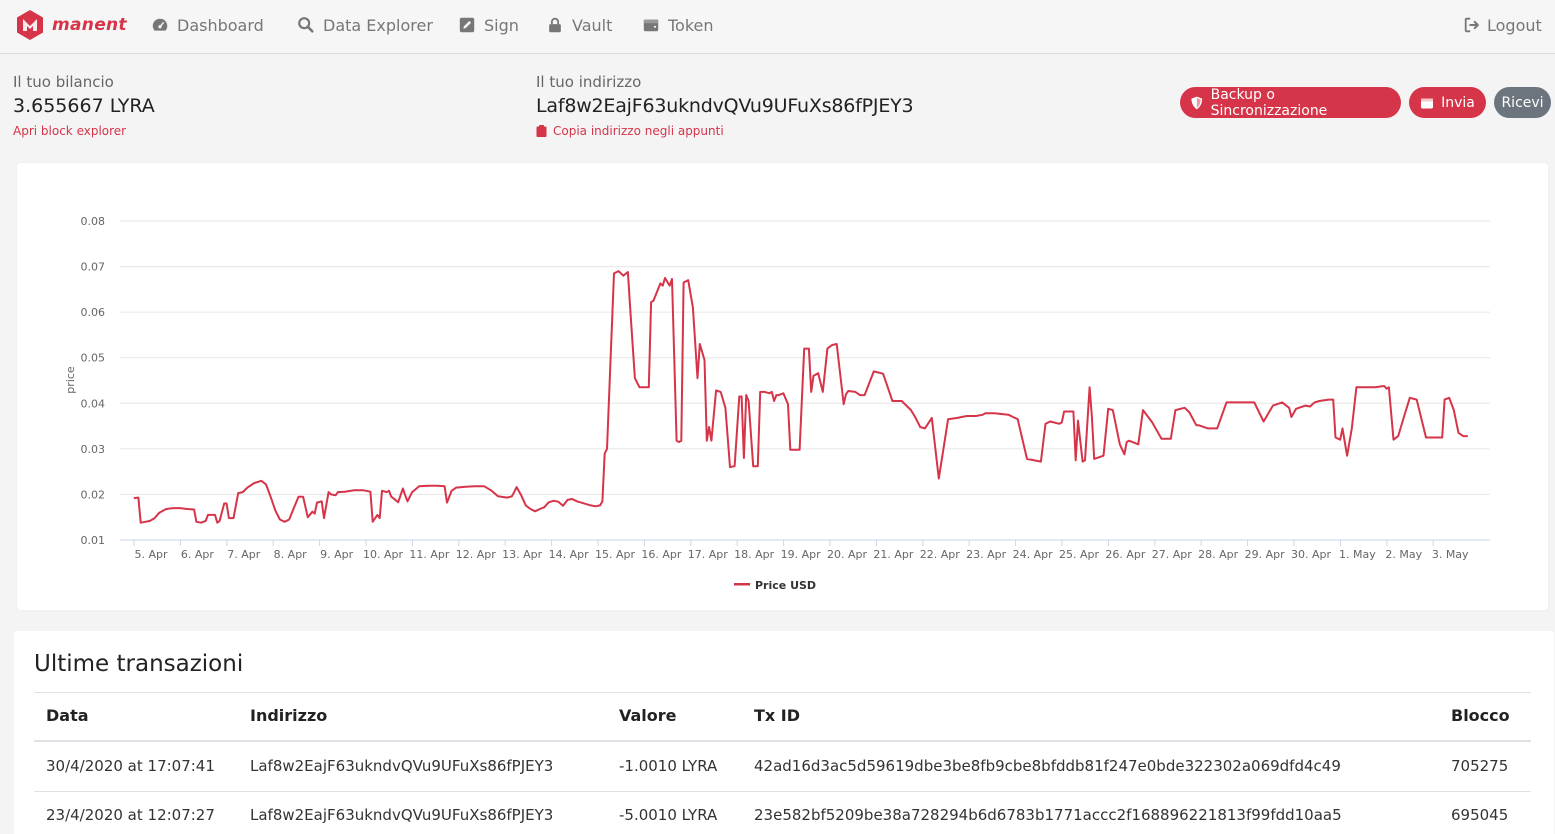 The height and width of the screenshot is (834, 1555). Describe the element at coordinates (1480, 715) in the screenshot. I see `col-header-blocco: Blocco` at that location.